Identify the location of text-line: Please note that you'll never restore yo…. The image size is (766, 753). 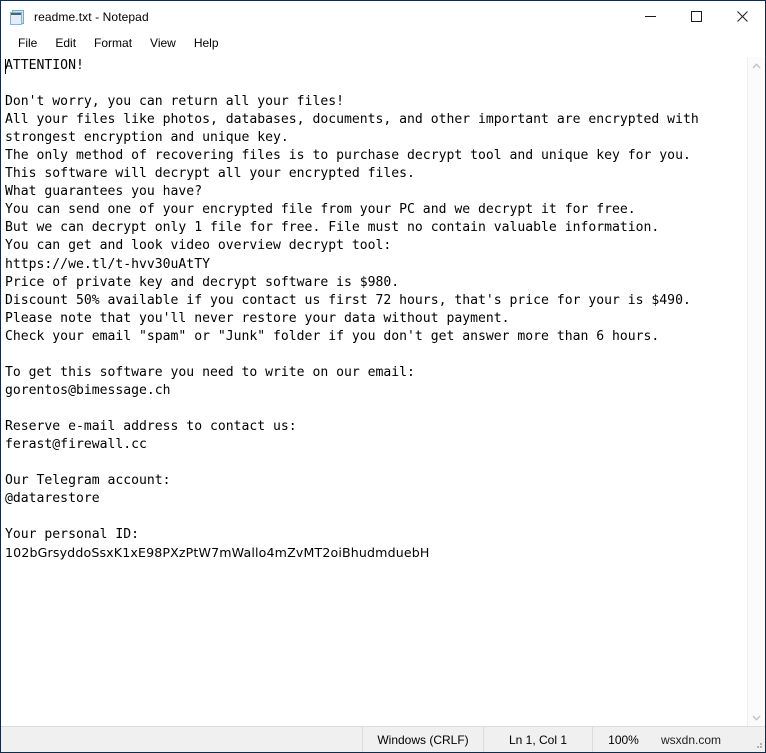
(257, 318).